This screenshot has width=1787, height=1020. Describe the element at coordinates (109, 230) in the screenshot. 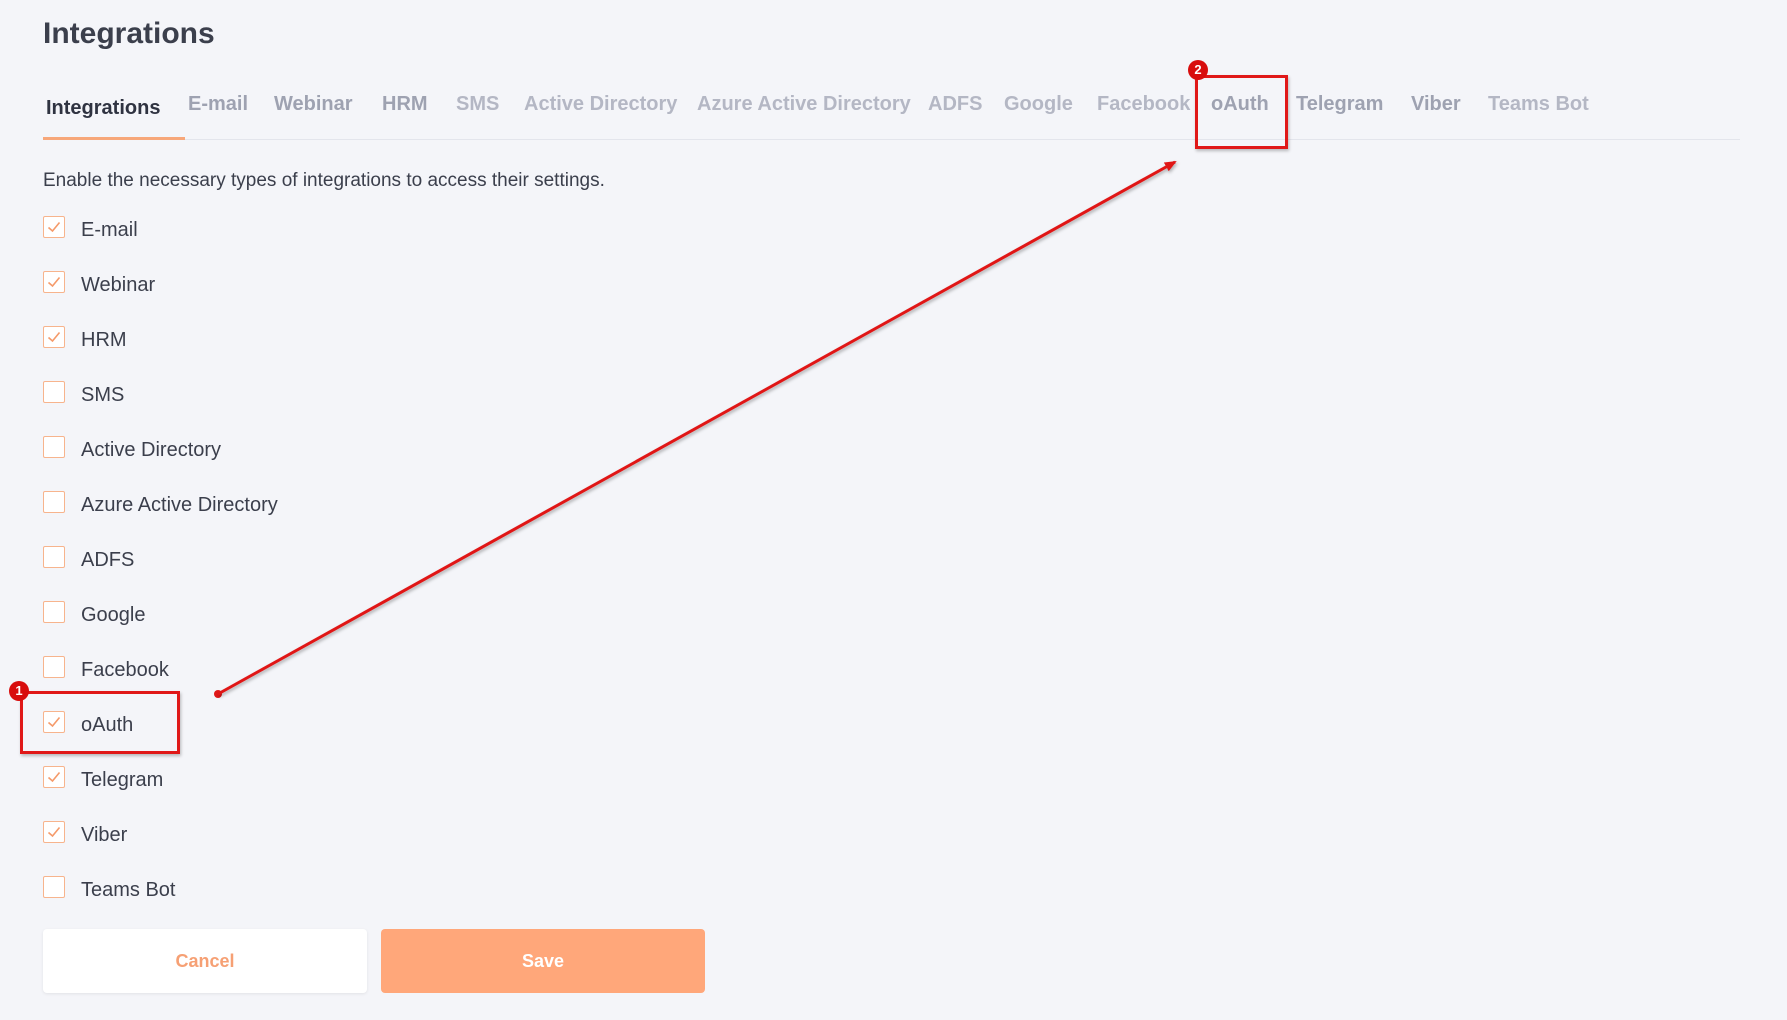

I see `email-label: E-mail` at that location.